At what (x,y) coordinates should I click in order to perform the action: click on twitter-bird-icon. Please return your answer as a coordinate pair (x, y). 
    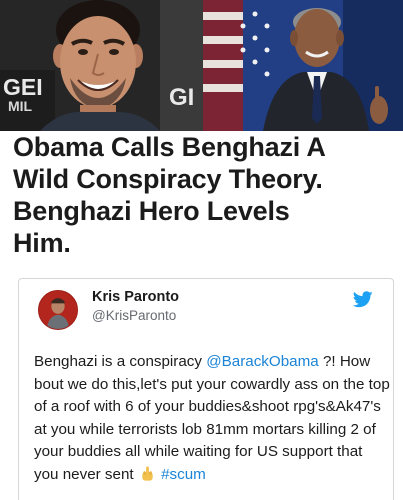
    Looking at the image, I should click on (363, 299).